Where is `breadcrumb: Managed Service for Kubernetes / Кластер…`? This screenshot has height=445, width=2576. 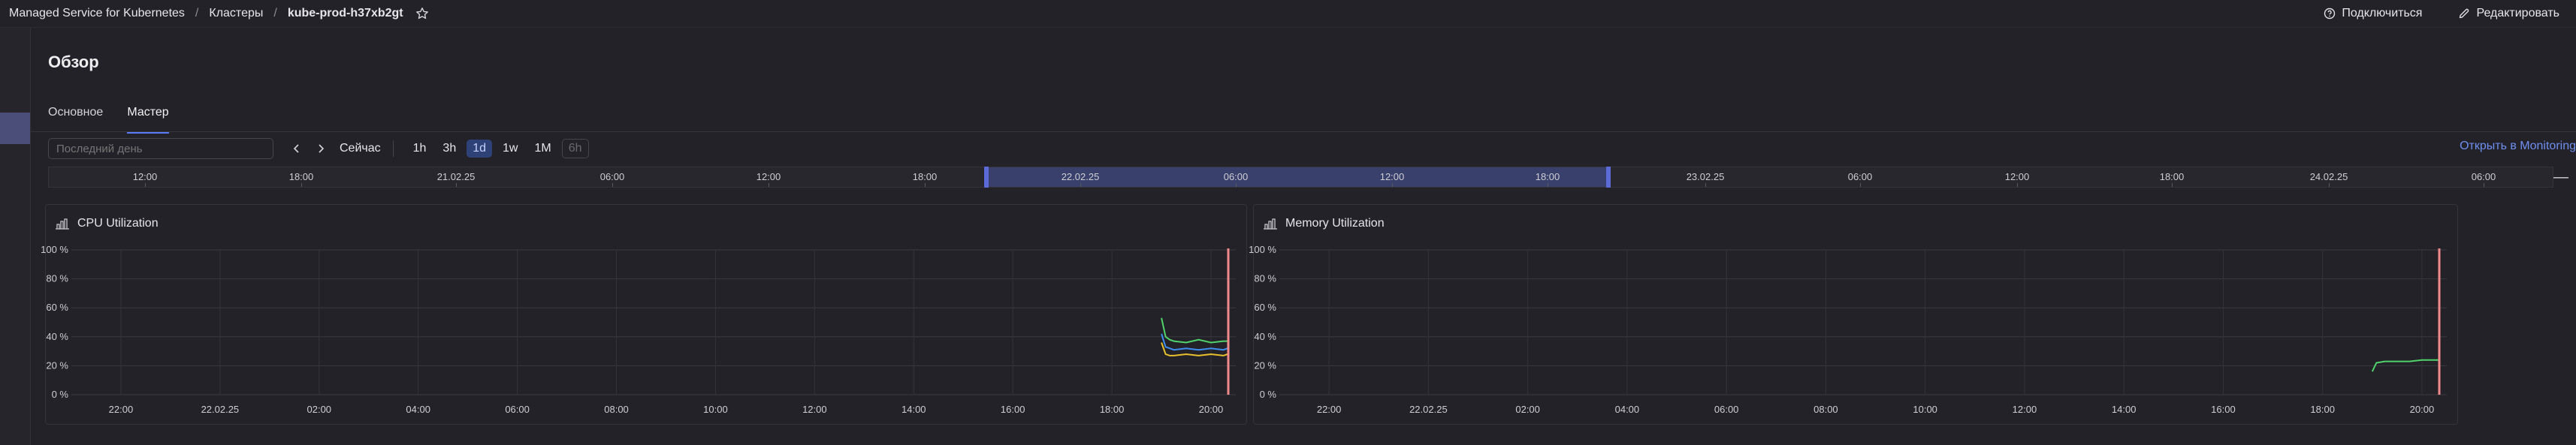 breadcrumb: Managed Service for Kubernetes / Кластер… is located at coordinates (219, 14).